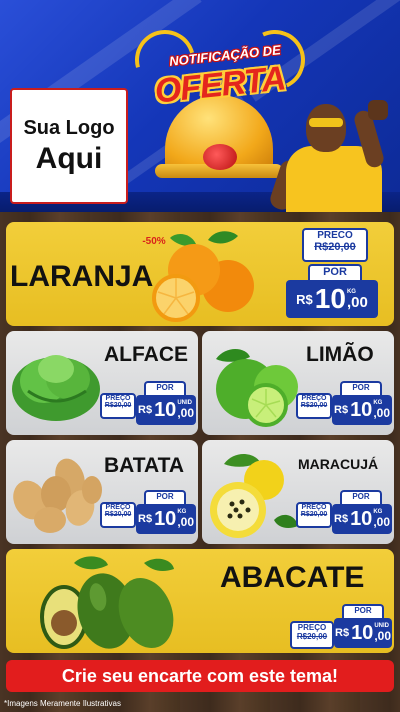 Image resolution: width=400 pixels, height=712 pixels. What do you see at coordinates (200, 601) in the screenshot?
I see `product-card-abacate: ABACATE PREÇO R$20,00 POR R$ 10 UNID ,00` at bounding box center [200, 601].